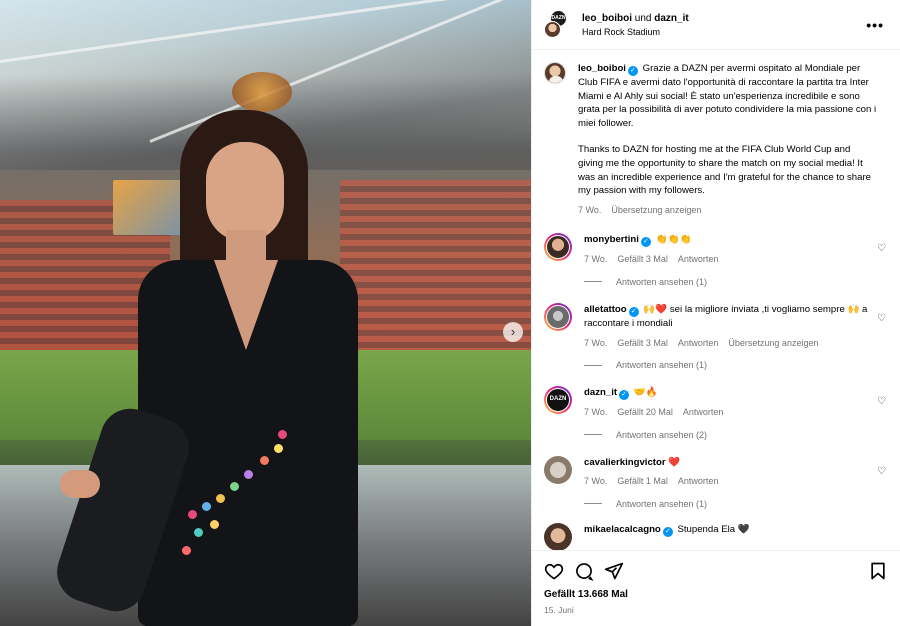  I want to click on comment-meta: 7 Wo. Gefällt 20 Mal Antworten, so click(729, 413).